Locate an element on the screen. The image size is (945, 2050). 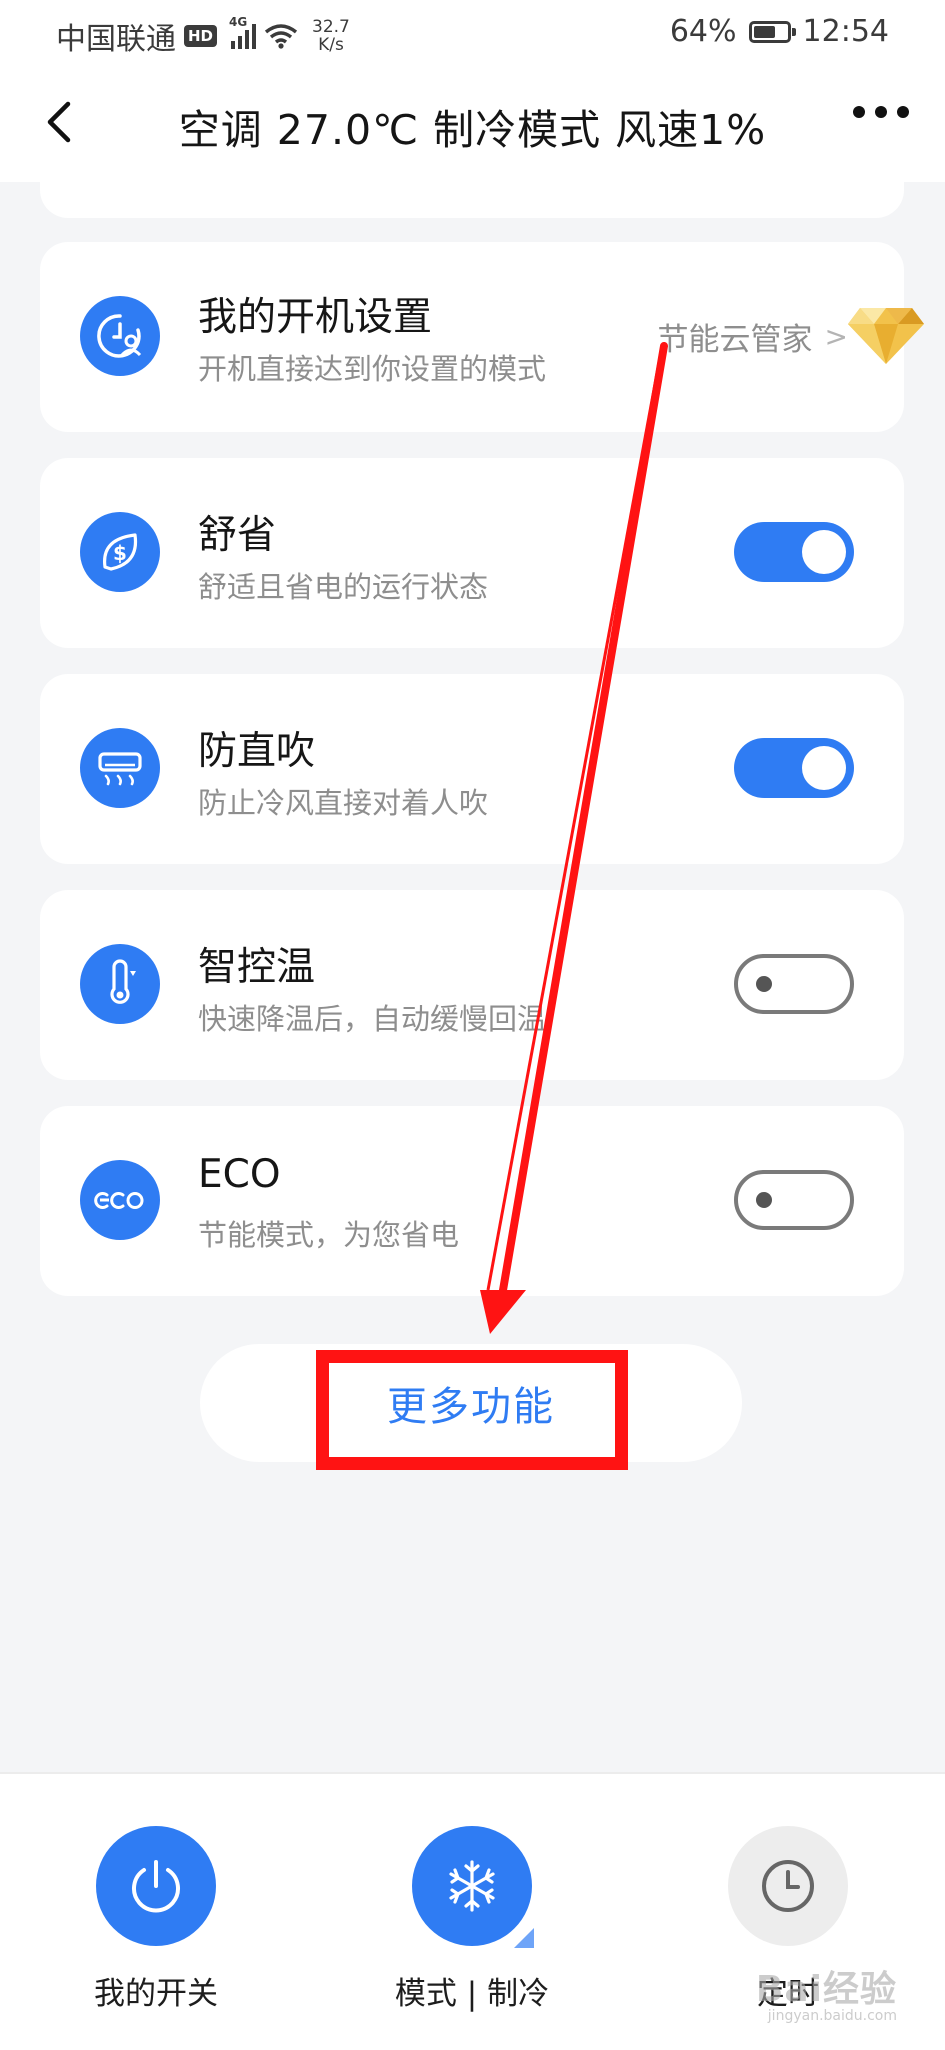
comfort-saving-card: $ 舒省 舒适且省电的运行状态 is located at coordinates (472, 553).